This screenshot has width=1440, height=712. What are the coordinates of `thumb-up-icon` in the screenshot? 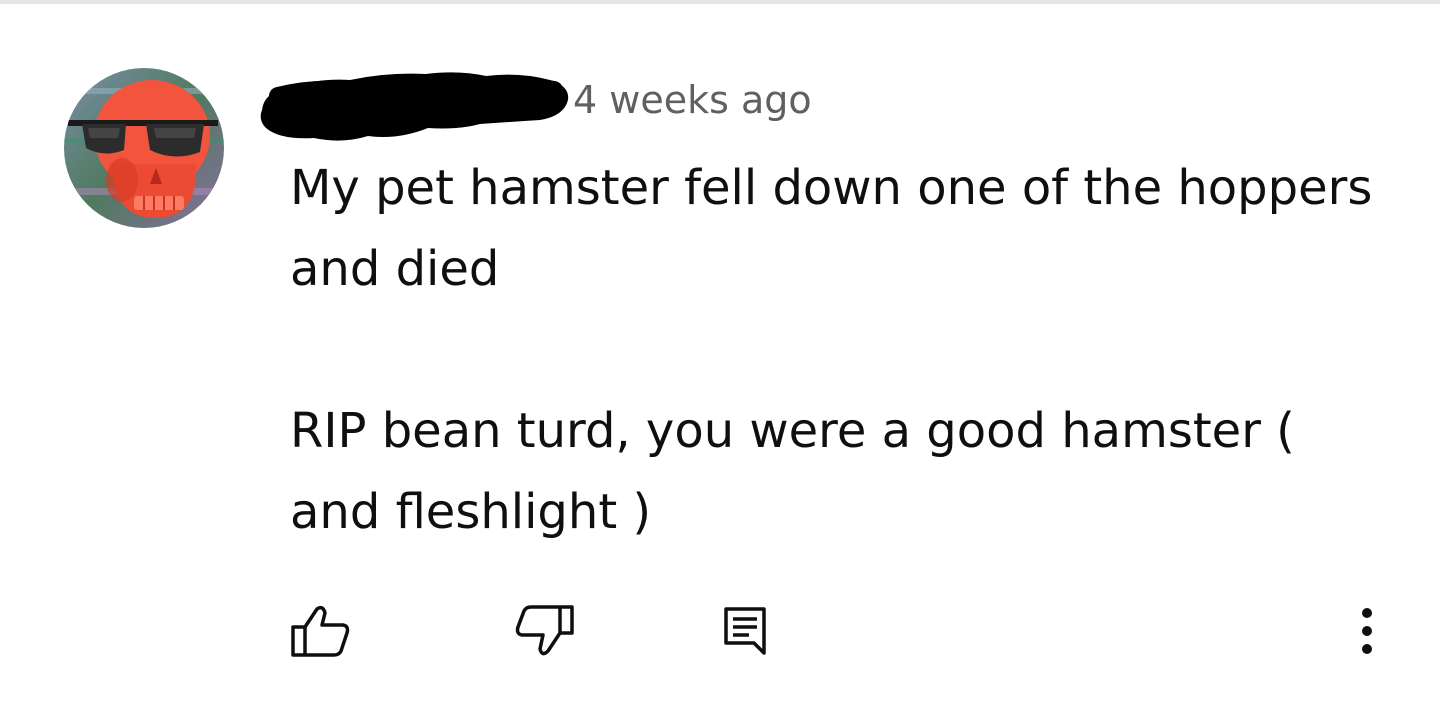 It's located at (320, 631).